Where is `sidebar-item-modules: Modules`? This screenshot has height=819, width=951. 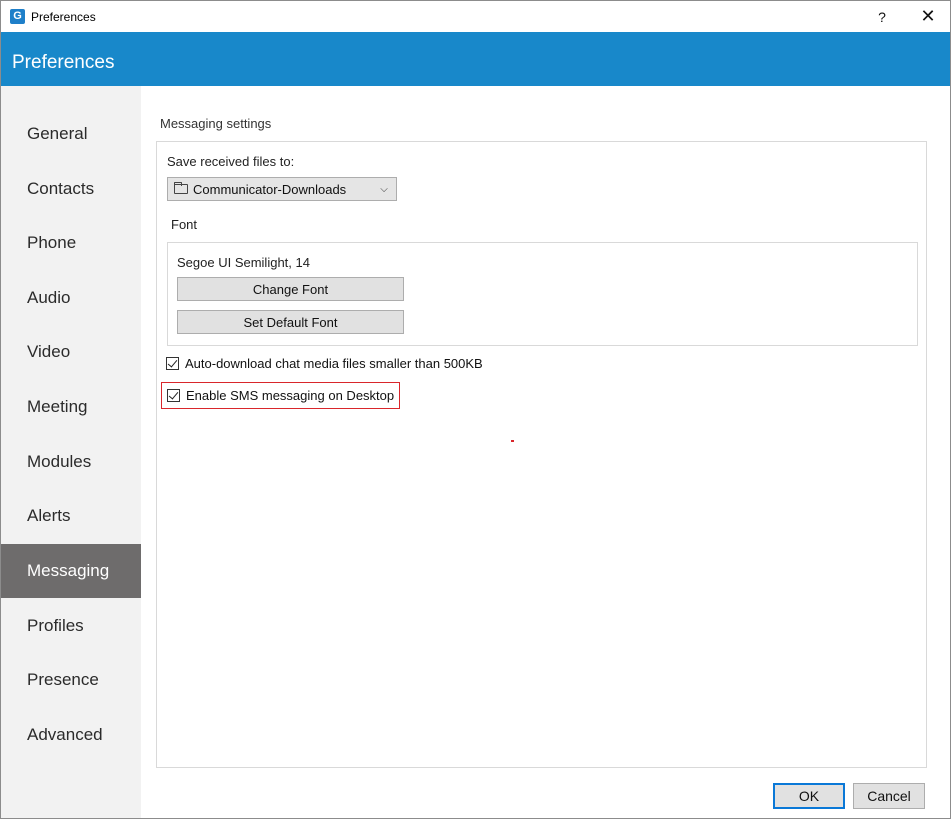
sidebar-item-modules: Modules is located at coordinates (71, 462).